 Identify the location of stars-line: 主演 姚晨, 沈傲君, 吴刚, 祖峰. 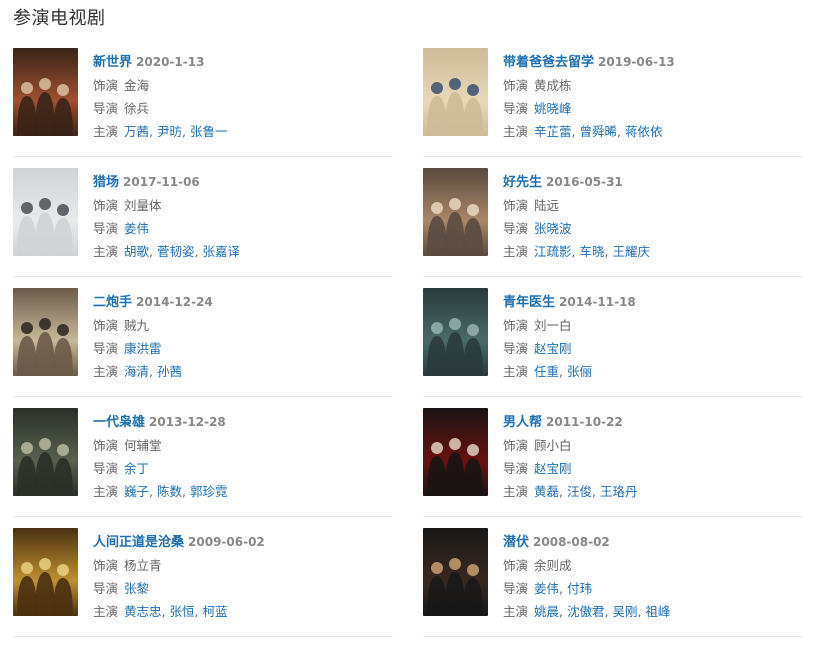
(653, 611).